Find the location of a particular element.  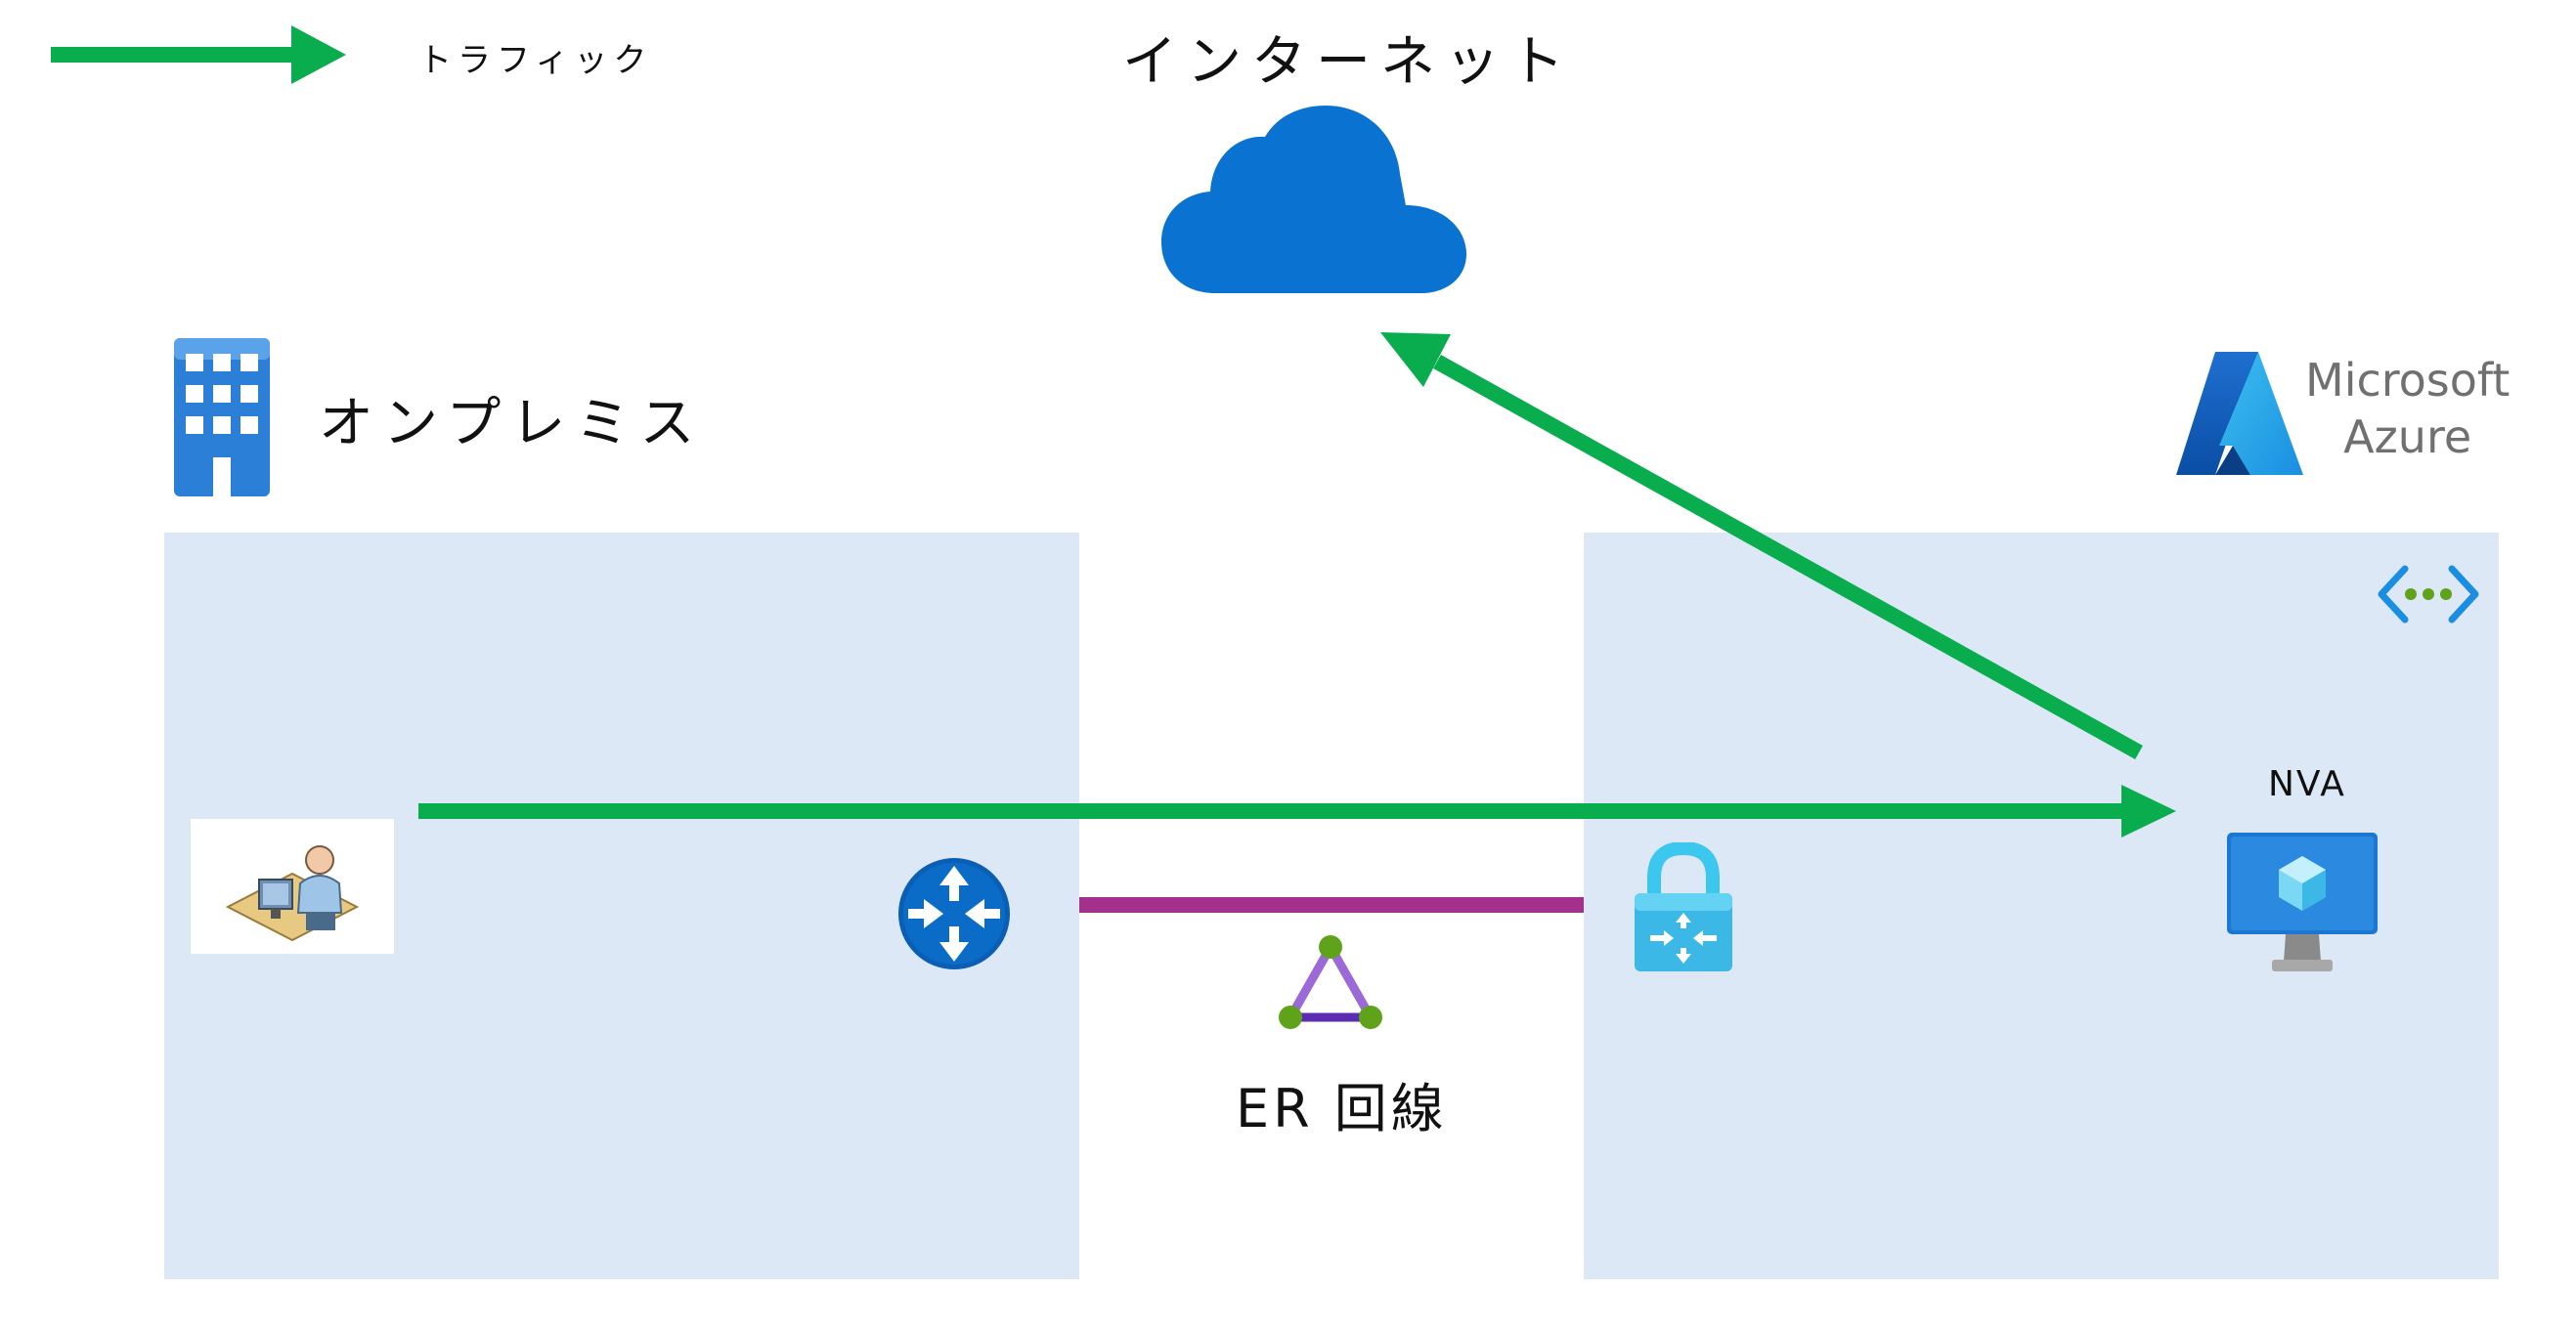

onprem-title: オンプレミス is located at coordinates (512, 423).